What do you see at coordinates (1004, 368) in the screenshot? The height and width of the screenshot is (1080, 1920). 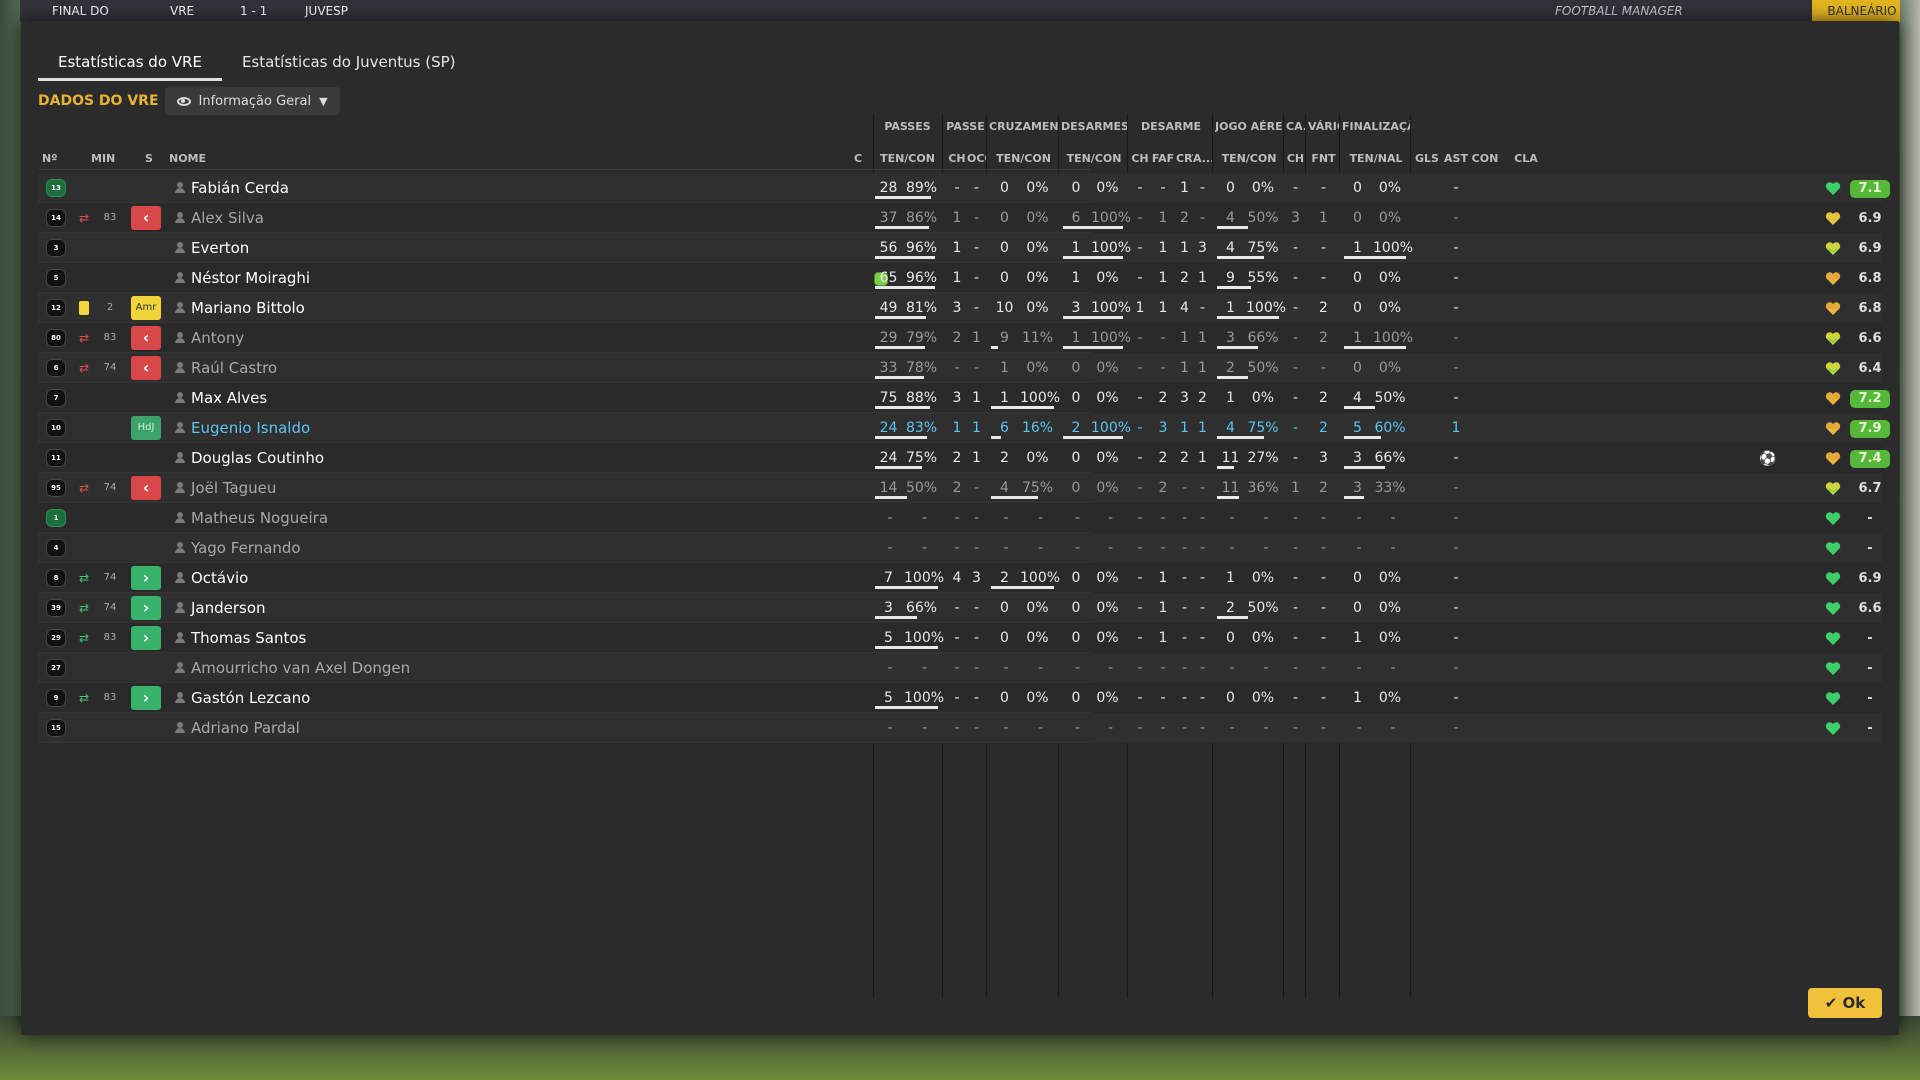 I see `crosses-count: 1` at bounding box center [1004, 368].